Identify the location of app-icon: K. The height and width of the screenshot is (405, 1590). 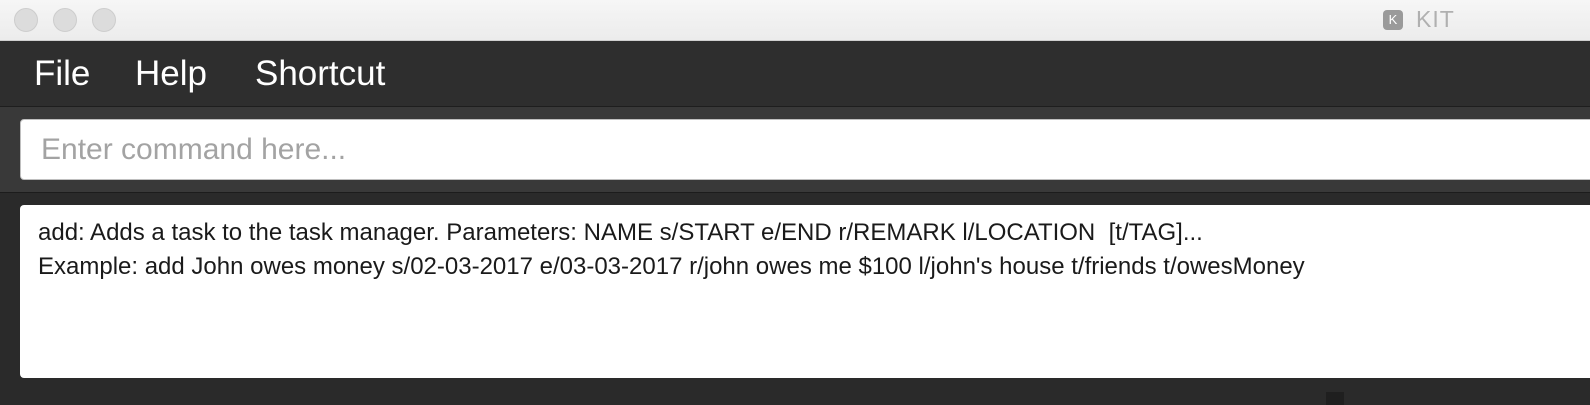
(1393, 20).